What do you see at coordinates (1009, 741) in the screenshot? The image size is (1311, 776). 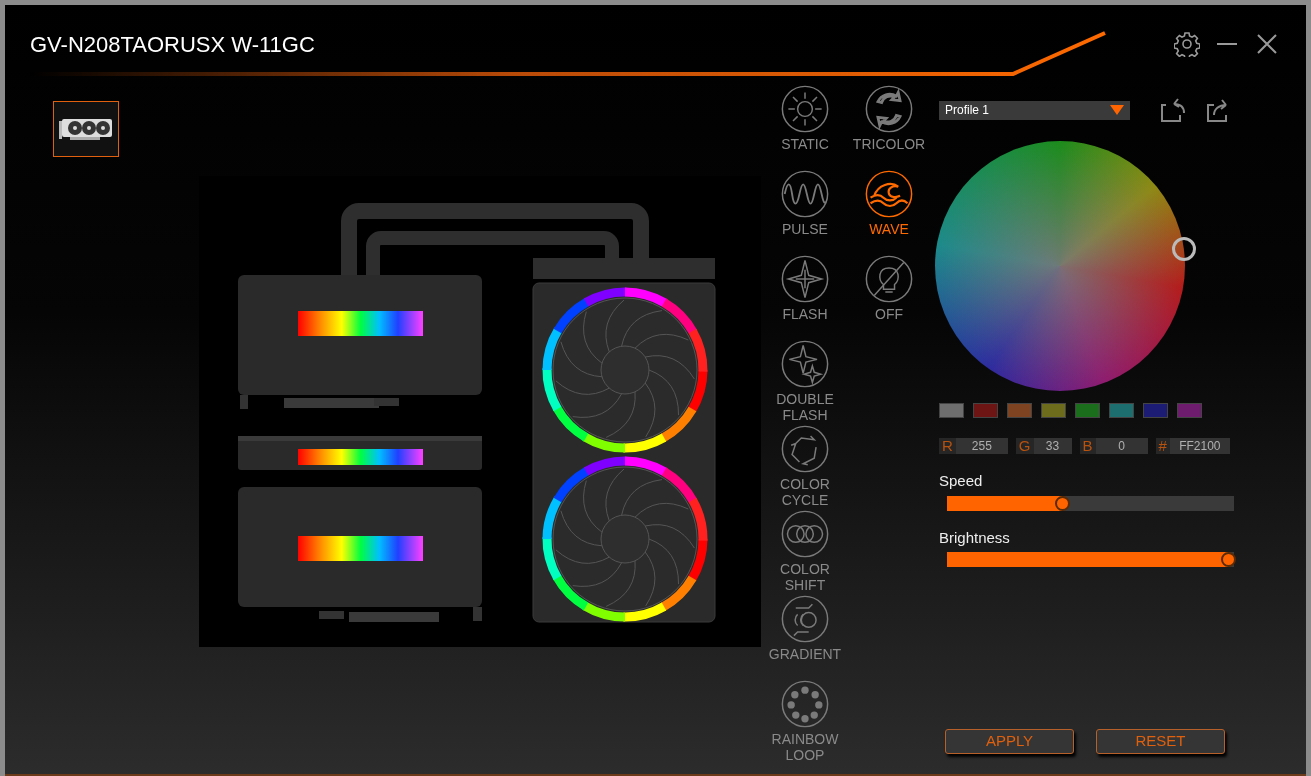 I see `apply-button: APPLY` at bounding box center [1009, 741].